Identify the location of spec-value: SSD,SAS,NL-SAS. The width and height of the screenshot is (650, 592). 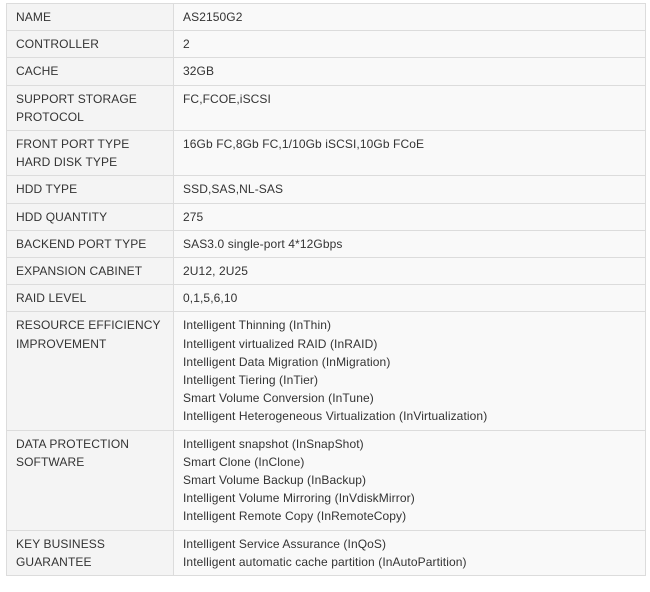
(409, 189).